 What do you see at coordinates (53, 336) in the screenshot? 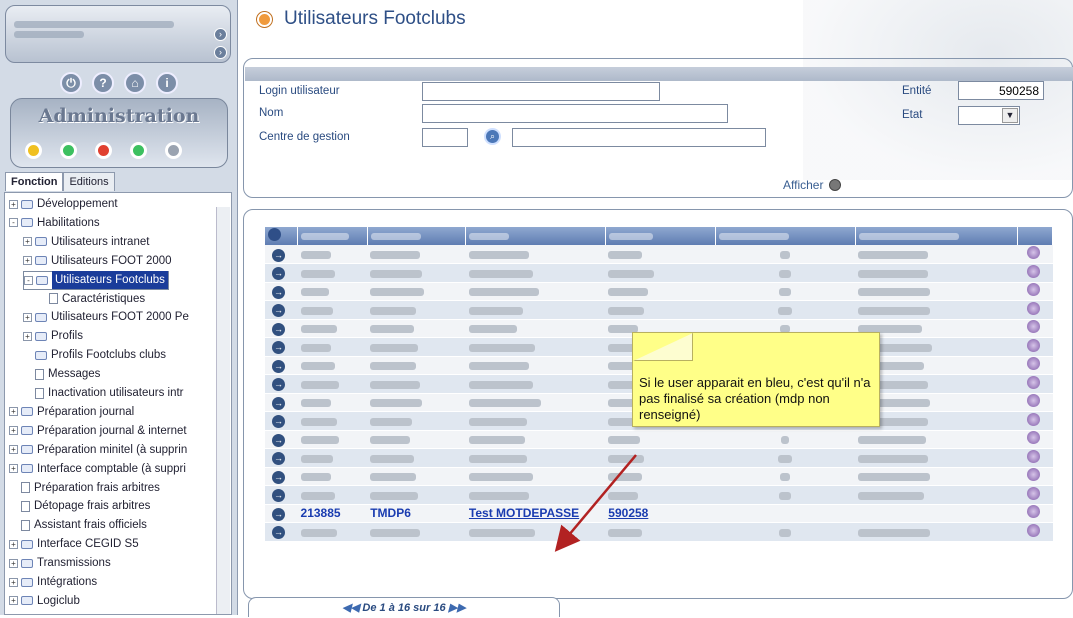
I see `tree-item: + Profils` at bounding box center [53, 336].